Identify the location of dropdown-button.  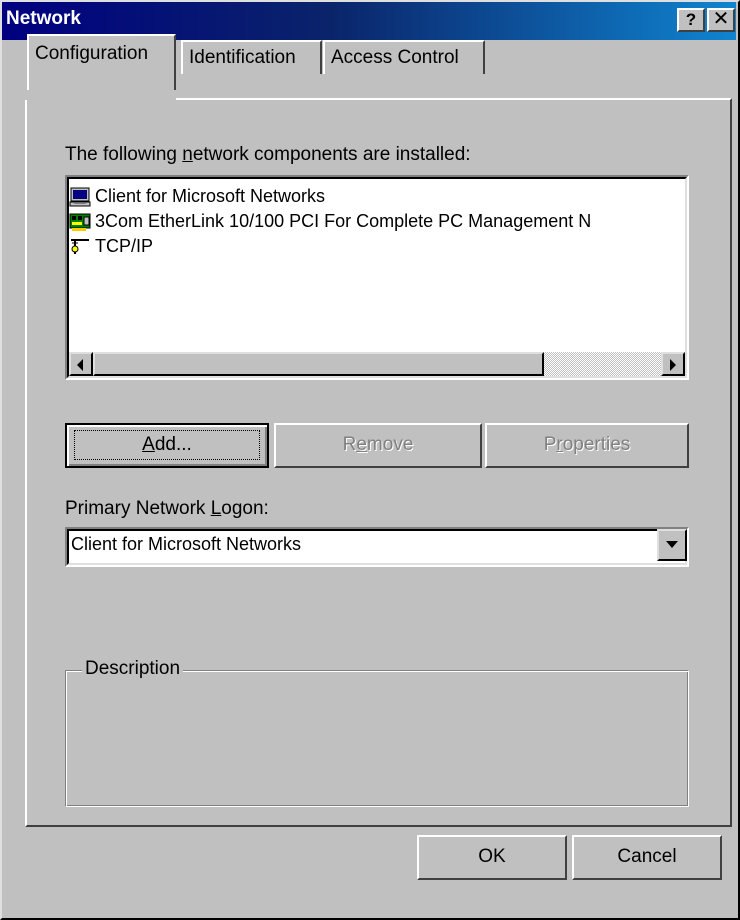
(672, 545).